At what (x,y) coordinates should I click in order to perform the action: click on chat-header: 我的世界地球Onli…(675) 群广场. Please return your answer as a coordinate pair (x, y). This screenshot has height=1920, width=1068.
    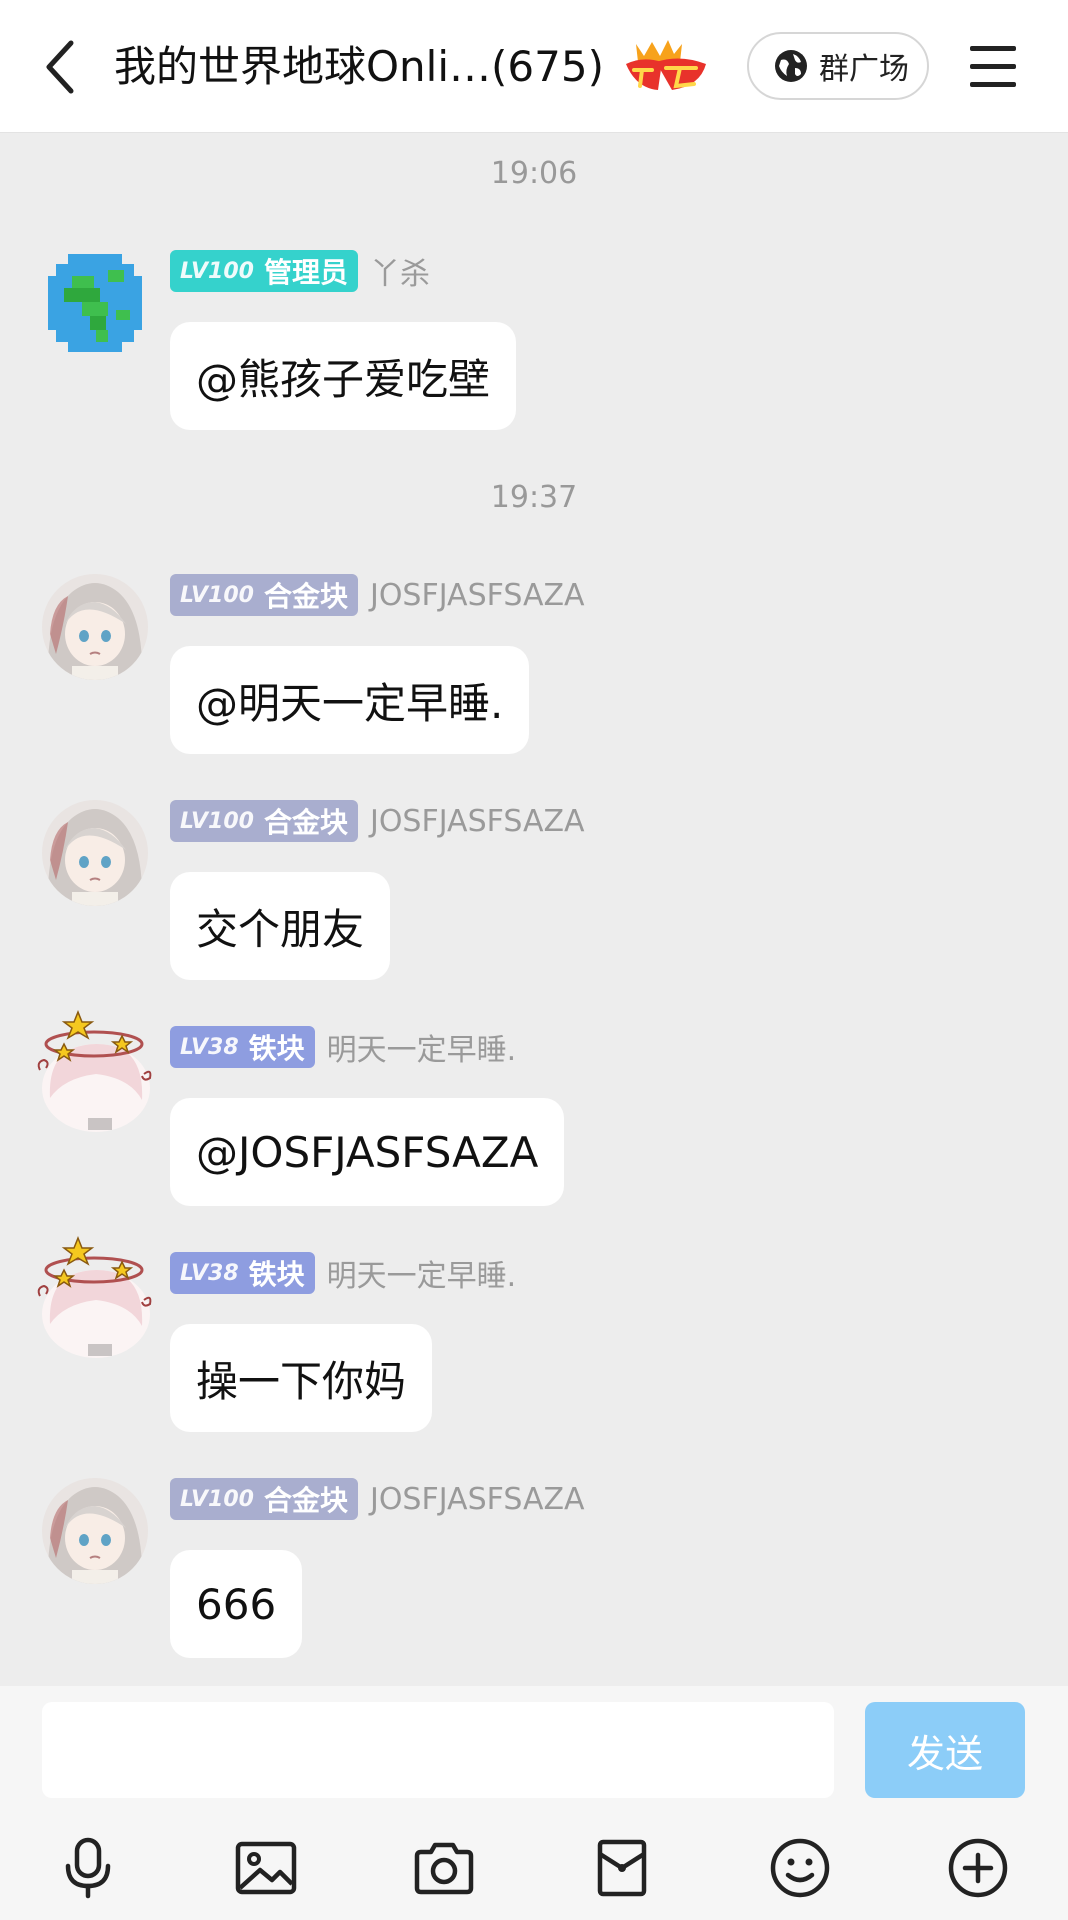
    Looking at the image, I should click on (534, 66).